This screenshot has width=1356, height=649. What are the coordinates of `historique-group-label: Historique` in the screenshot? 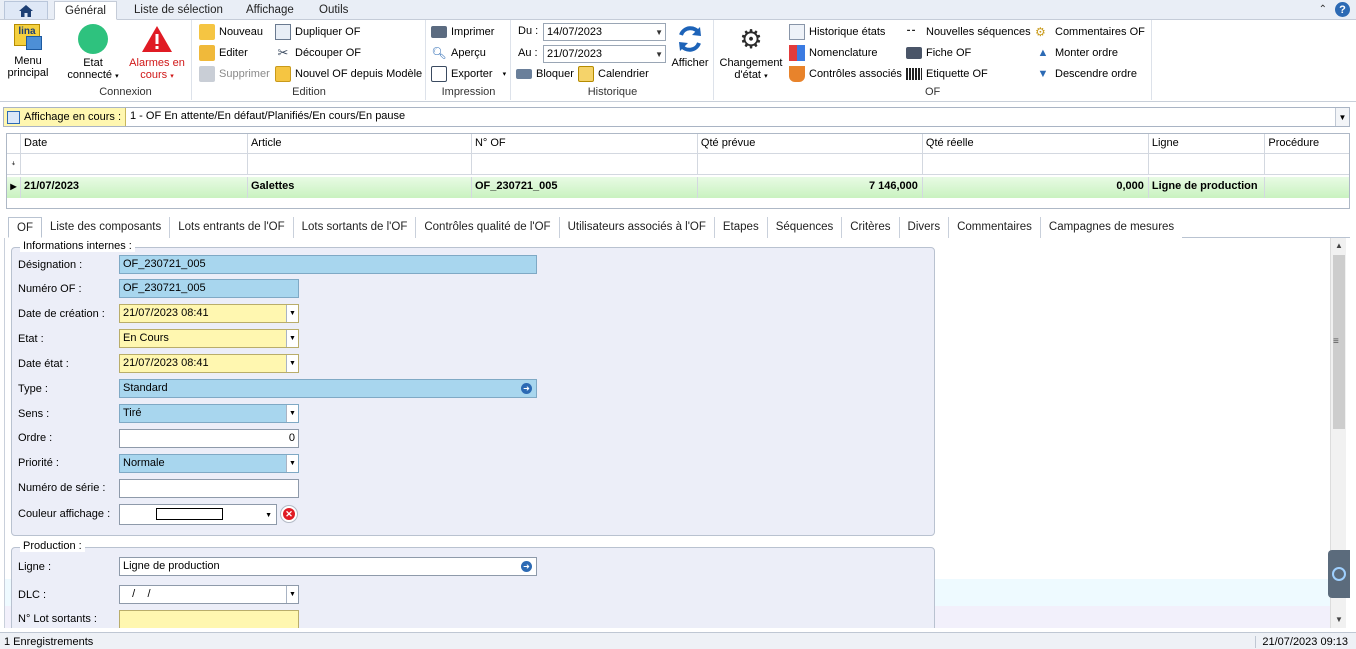 It's located at (612, 92).